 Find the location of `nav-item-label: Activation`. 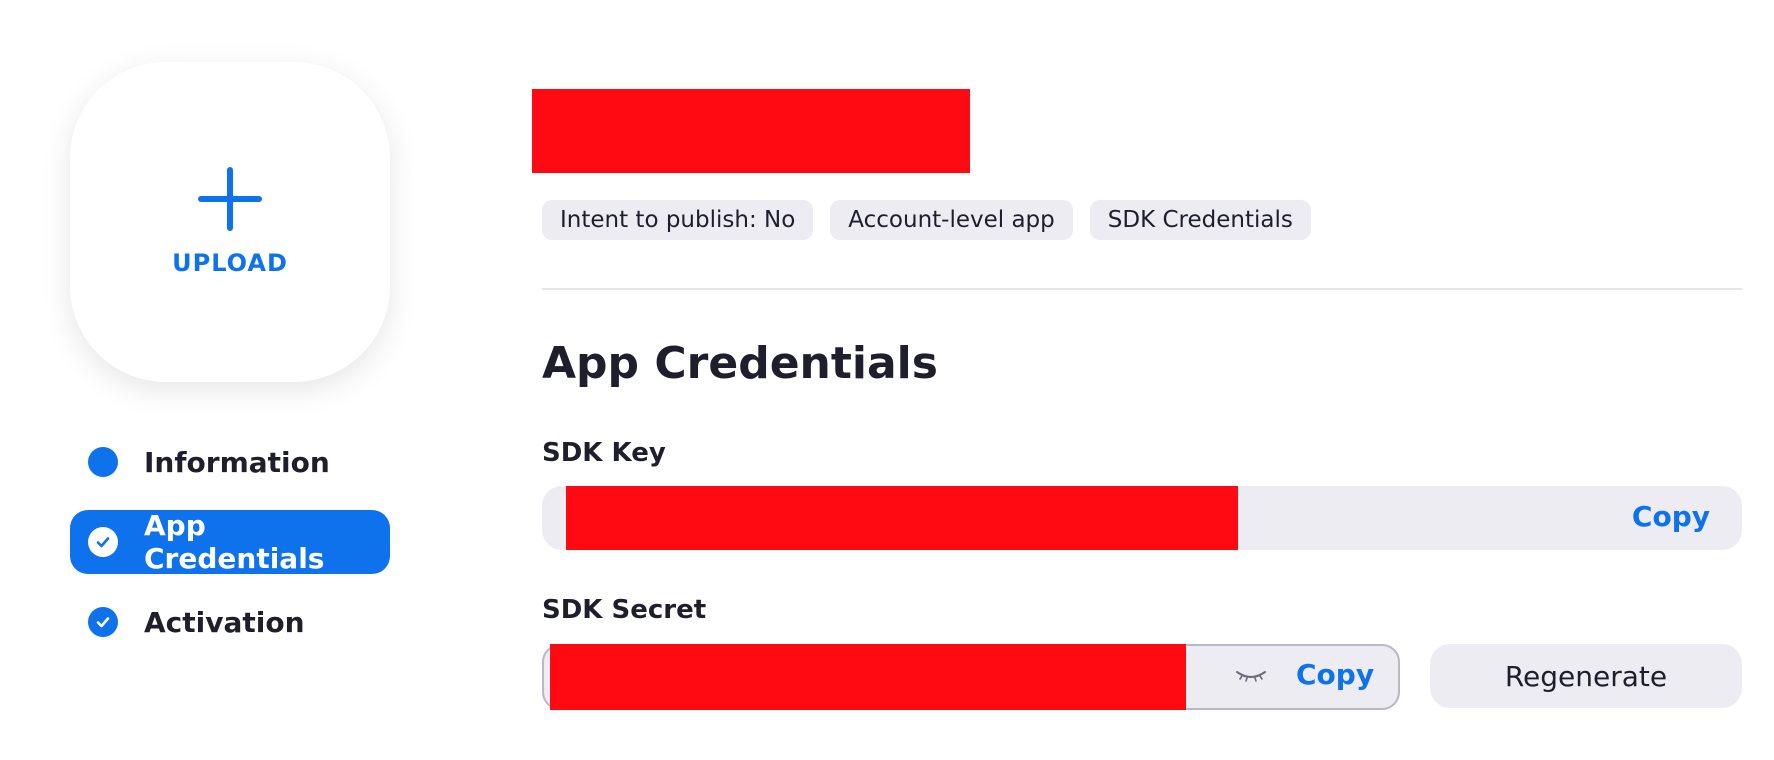

nav-item-label: Activation is located at coordinates (224, 622).